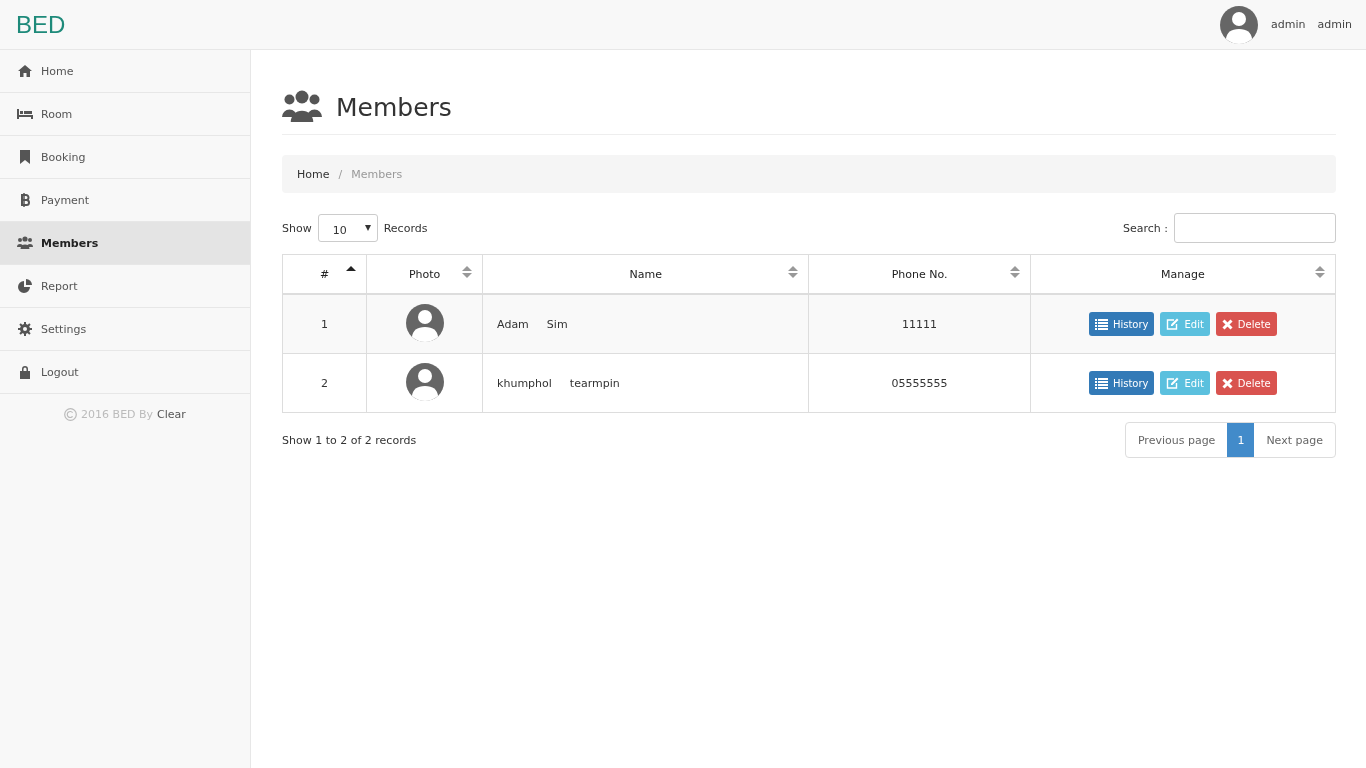 This screenshot has width=1366, height=768. Describe the element at coordinates (41, 24) in the screenshot. I see `logo: BED` at that location.